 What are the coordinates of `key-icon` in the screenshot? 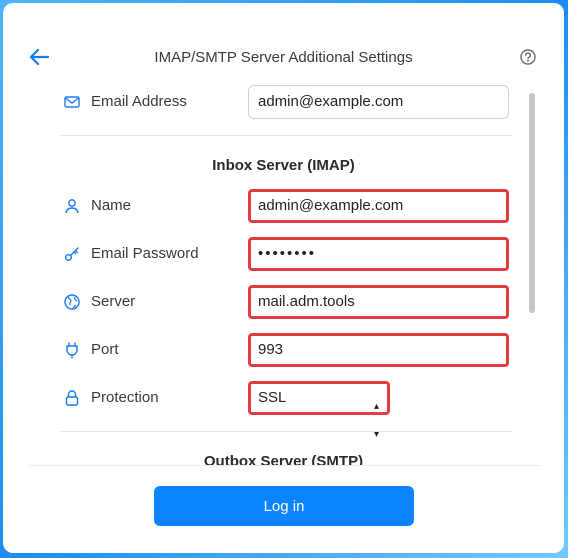 It's located at (72, 254).